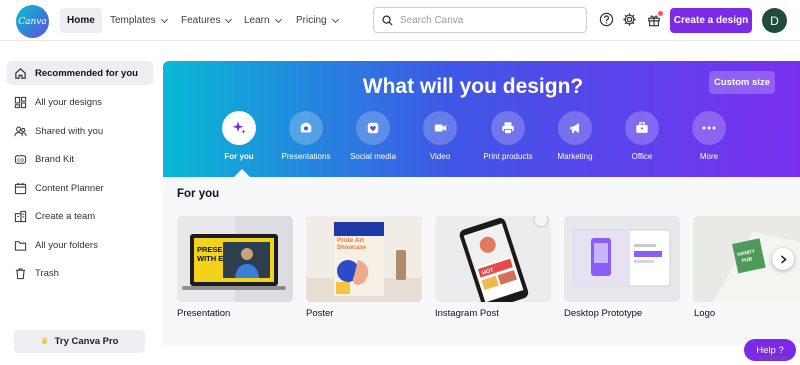 This screenshot has width=800, height=365. I want to click on sparkle-icon, so click(239, 128).